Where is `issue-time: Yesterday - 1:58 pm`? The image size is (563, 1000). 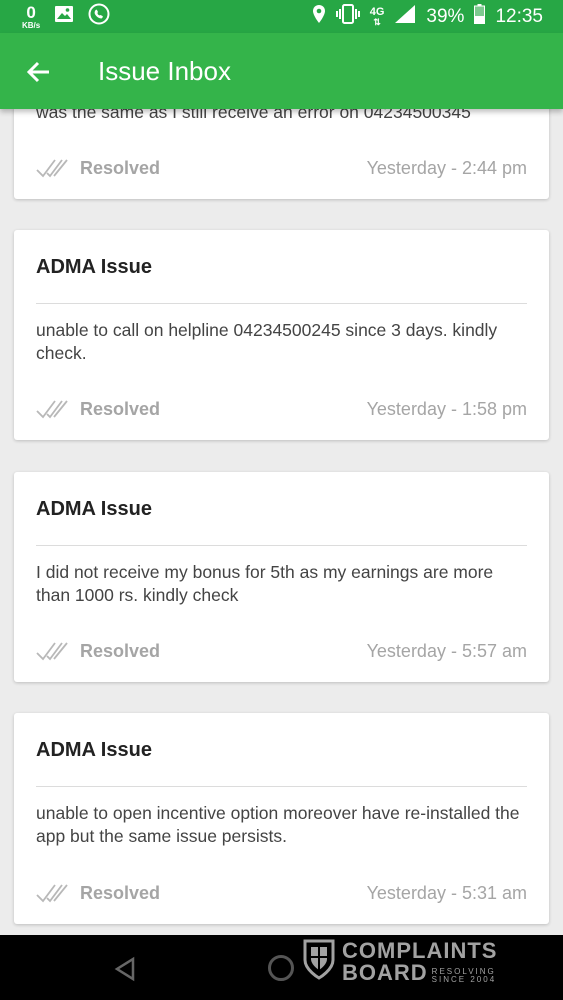 issue-time: Yesterday - 1:58 pm is located at coordinates (446, 409).